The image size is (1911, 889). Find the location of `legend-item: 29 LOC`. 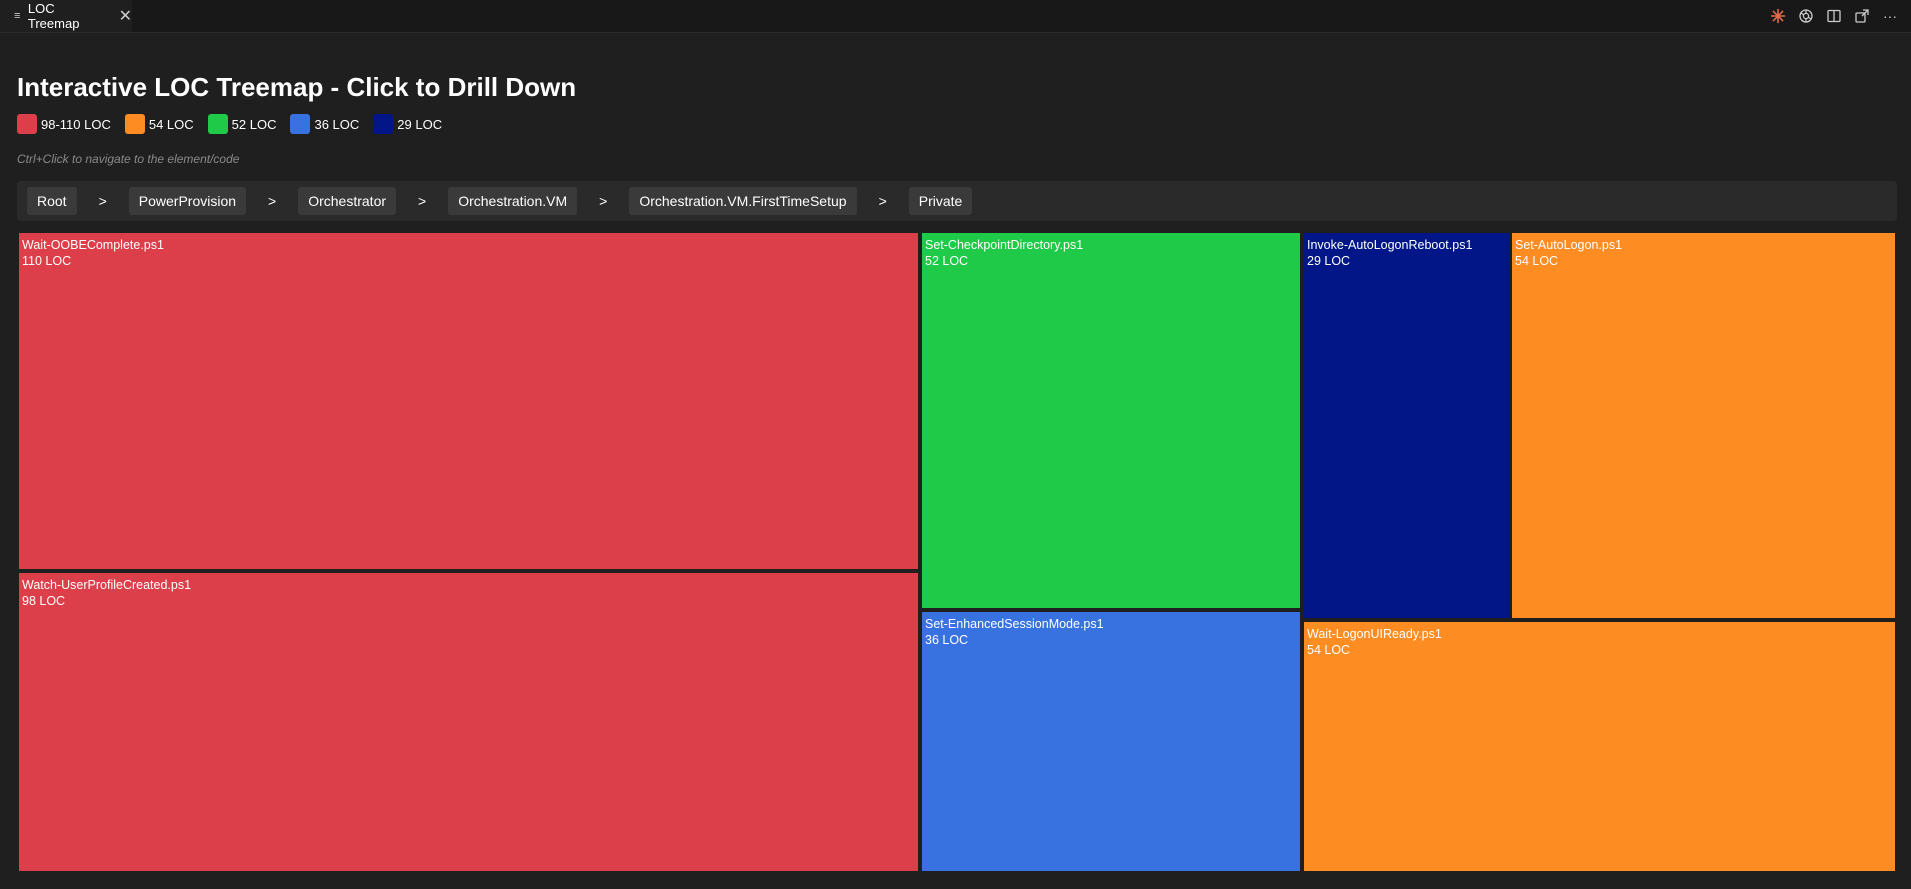

legend-item: 29 LOC is located at coordinates (407, 124).